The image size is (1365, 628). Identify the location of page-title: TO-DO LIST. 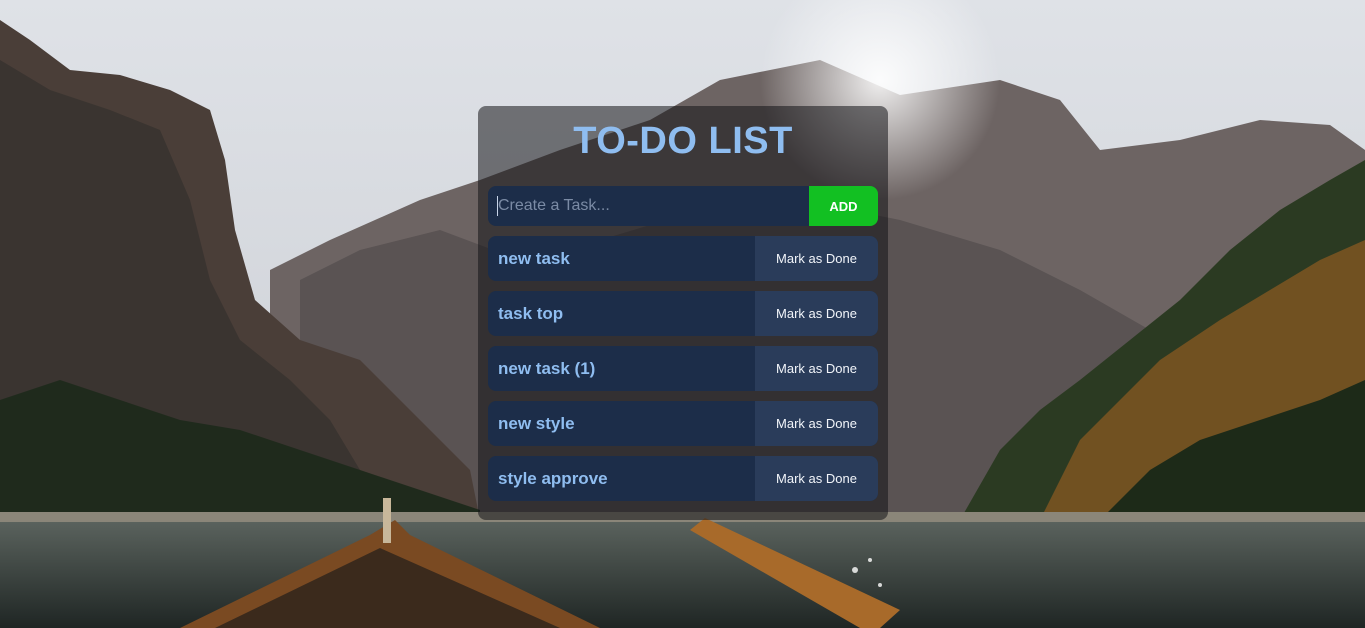
(683, 141).